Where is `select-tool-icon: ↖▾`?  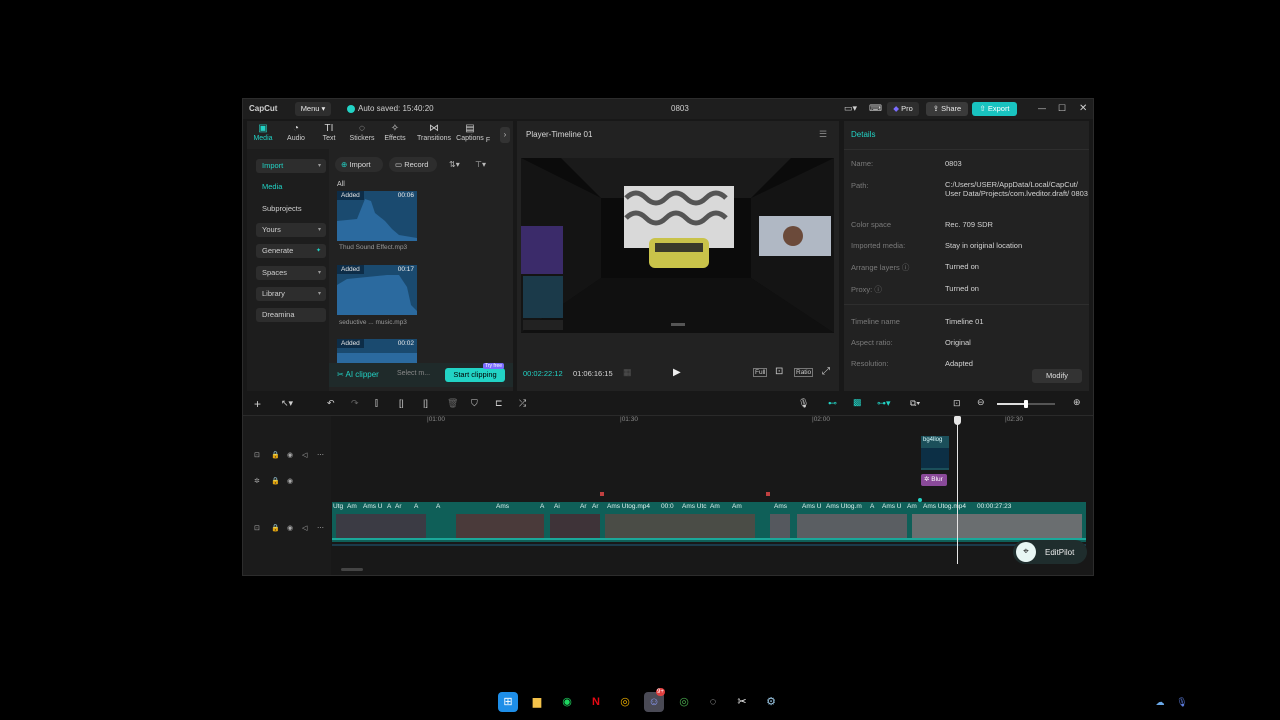
select-tool-icon: ↖▾ is located at coordinates (287, 403).